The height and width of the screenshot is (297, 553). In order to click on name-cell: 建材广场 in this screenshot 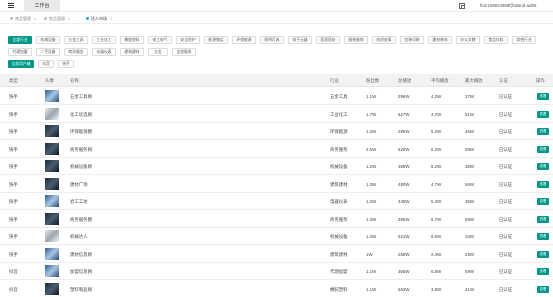, I will do `click(79, 184)`.